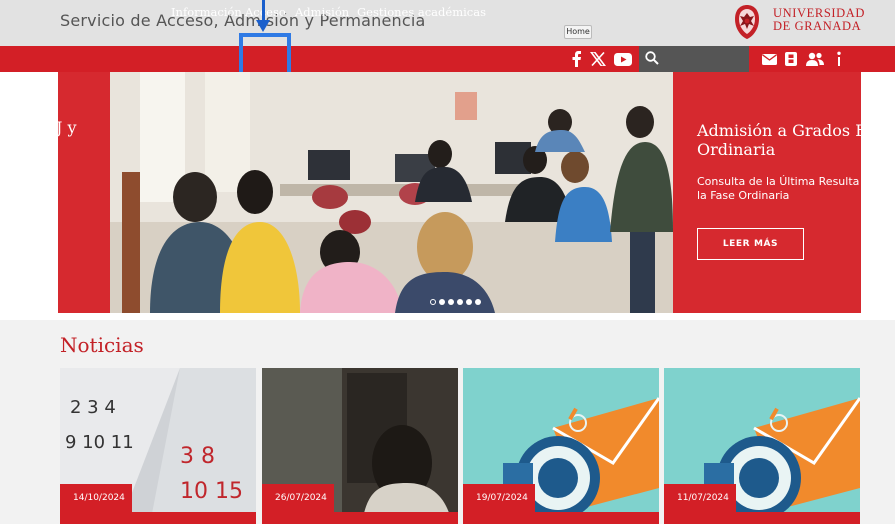 The height and width of the screenshot is (524, 895). What do you see at coordinates (447, 59) in the screenshot?
I see `main-navigation` at bounding box center [447, 59].